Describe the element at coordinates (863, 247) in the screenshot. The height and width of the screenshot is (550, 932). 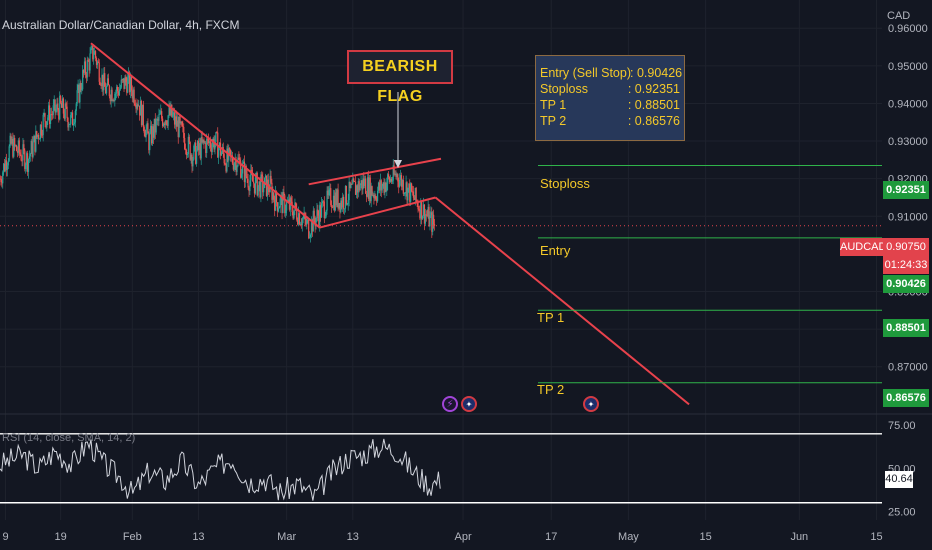
I see `symbol-badge: AUDCAD` at that location.